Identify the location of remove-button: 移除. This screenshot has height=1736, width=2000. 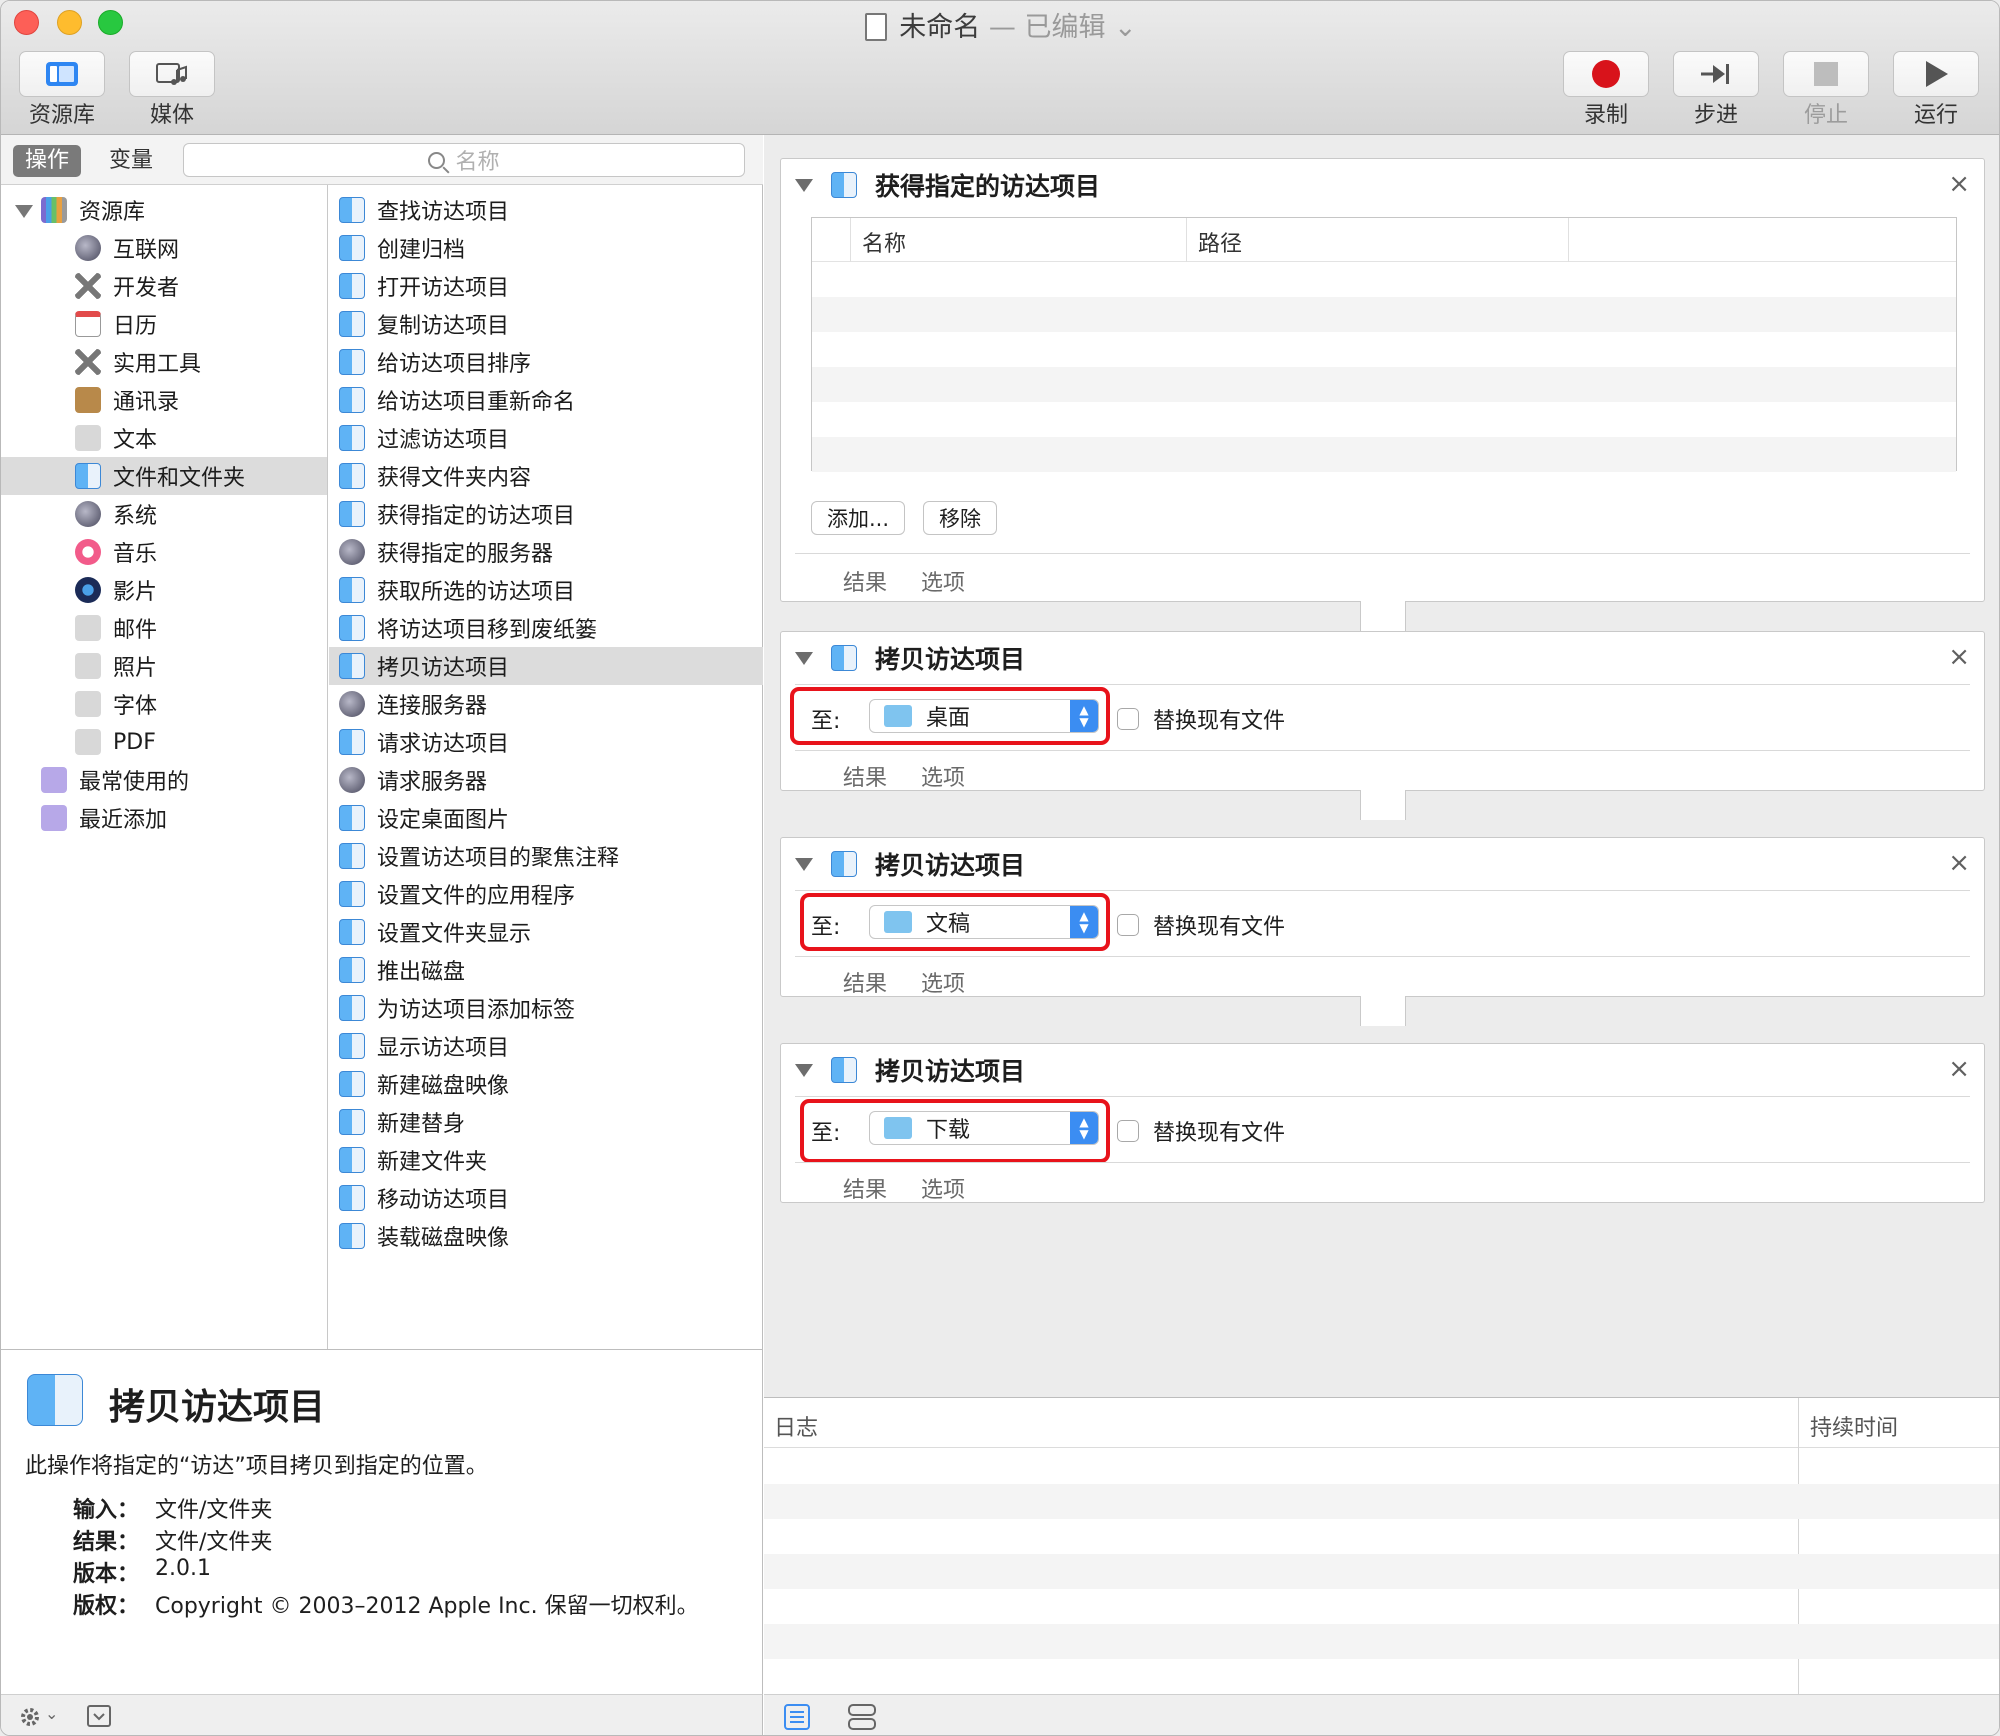
(960, 518).